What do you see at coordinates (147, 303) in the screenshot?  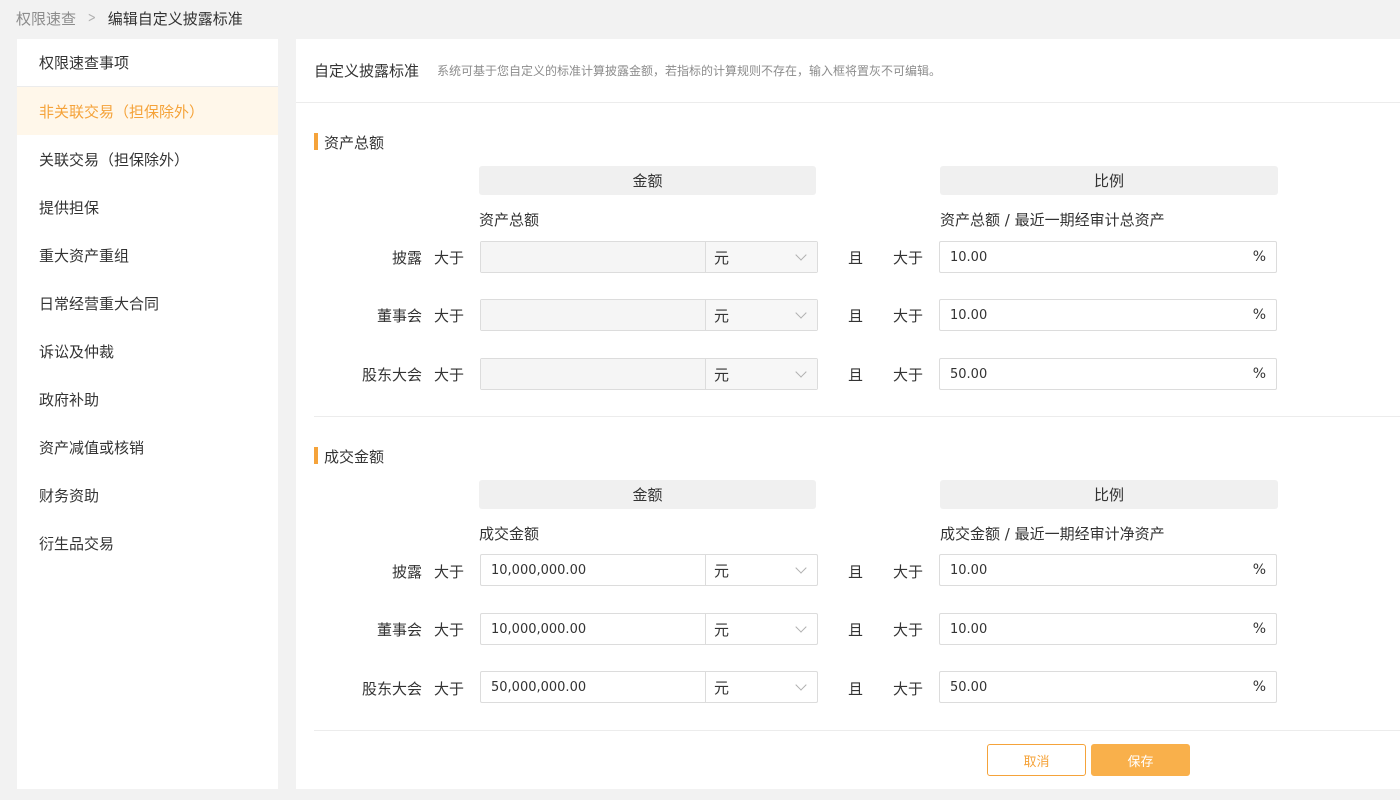 I see `sidebar-item-major-contract: 日常经营重大合同` at bounding box center [147, 303].